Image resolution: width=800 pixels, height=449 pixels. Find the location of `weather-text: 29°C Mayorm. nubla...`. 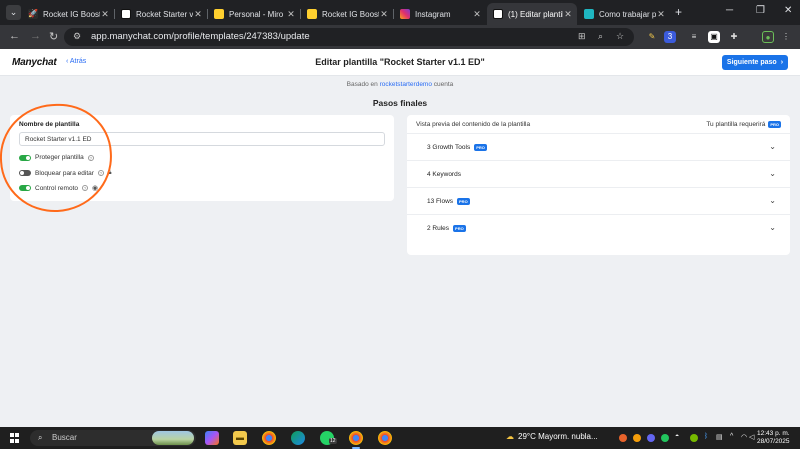

weather-text: 29°C Mayorm. nubla... is located at coordinates (558, 436).